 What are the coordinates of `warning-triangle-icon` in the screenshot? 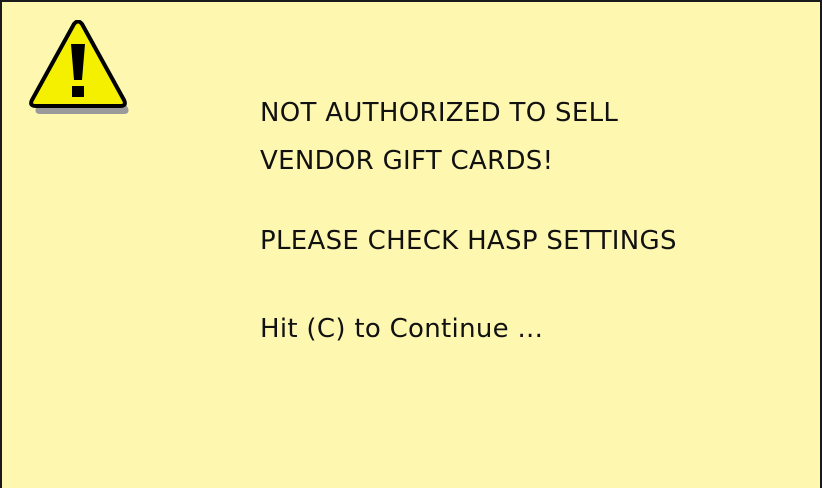 It's located at (79, 67).